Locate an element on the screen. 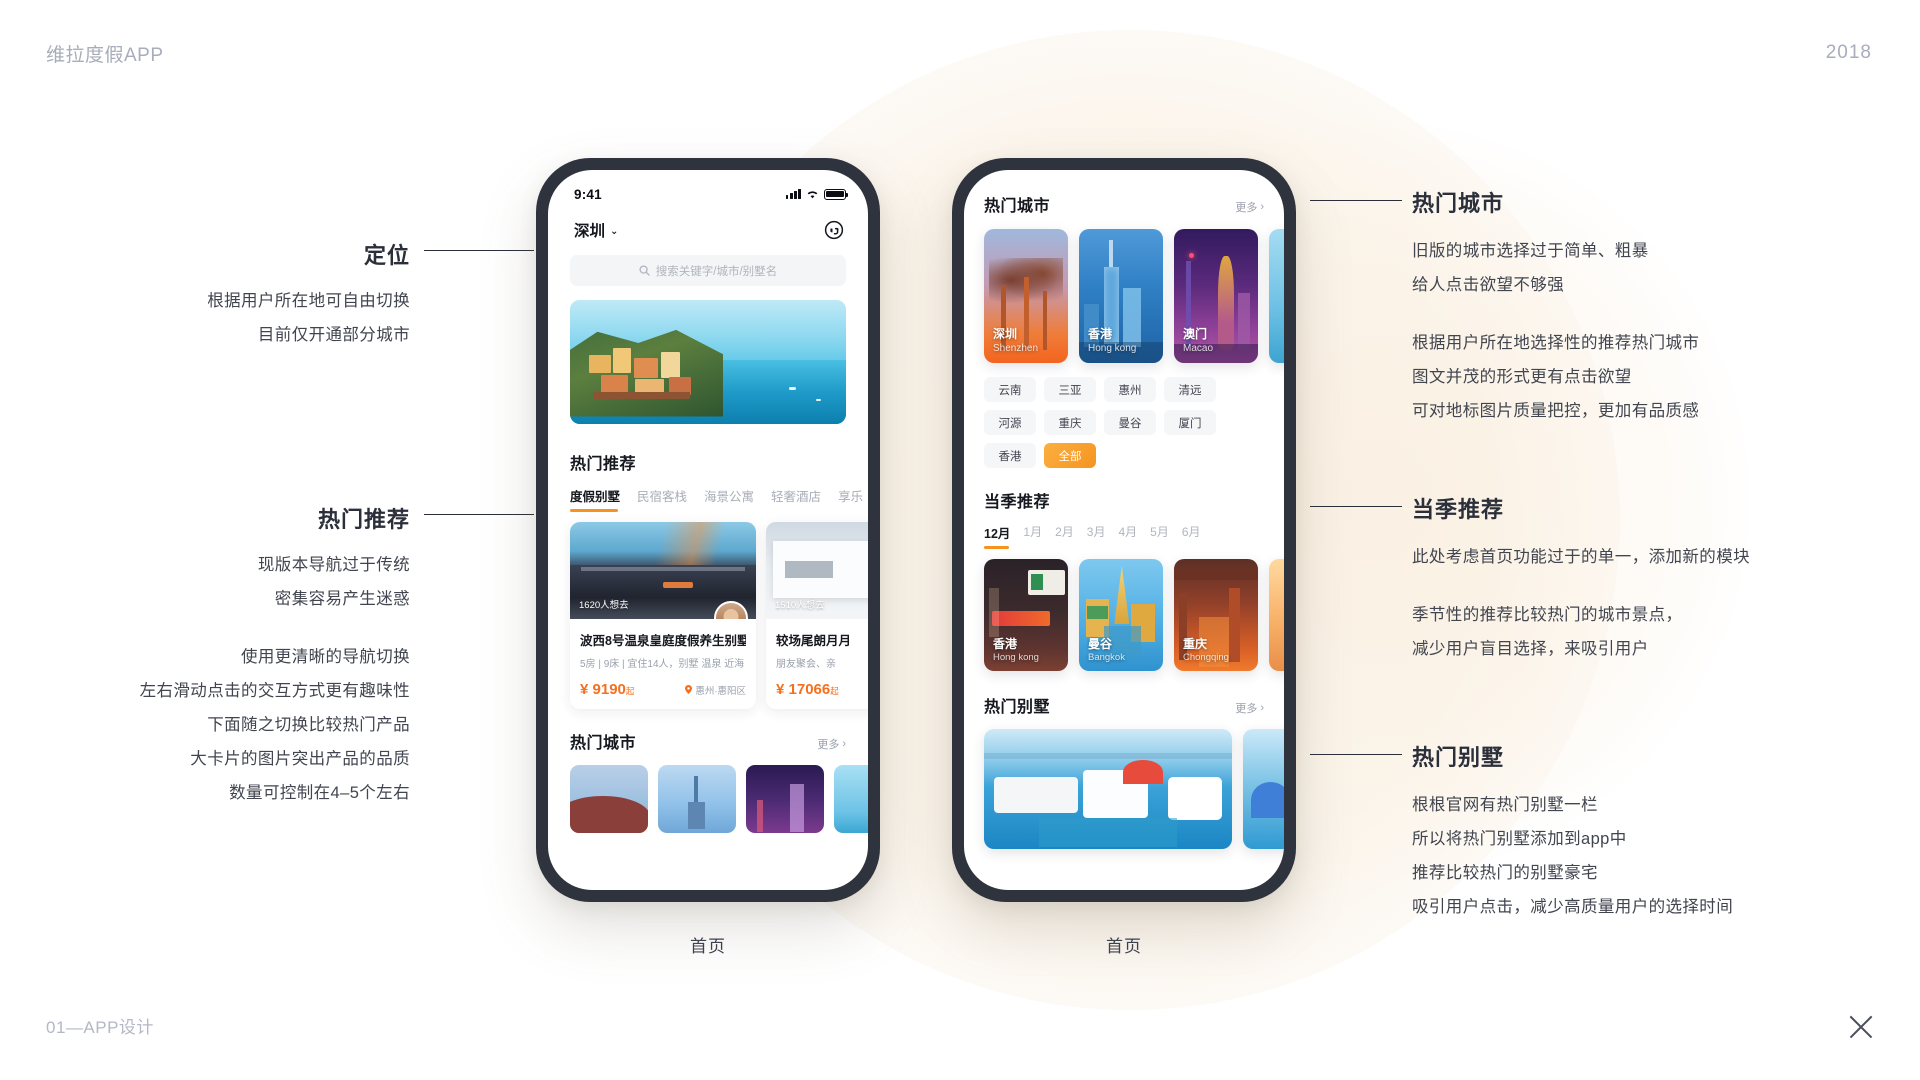  city-chip-list: 云南 三亚 惠州 清远 河源 重庆 曼谷 厦门 香港 全部 is located at coordinates (1124, 415).